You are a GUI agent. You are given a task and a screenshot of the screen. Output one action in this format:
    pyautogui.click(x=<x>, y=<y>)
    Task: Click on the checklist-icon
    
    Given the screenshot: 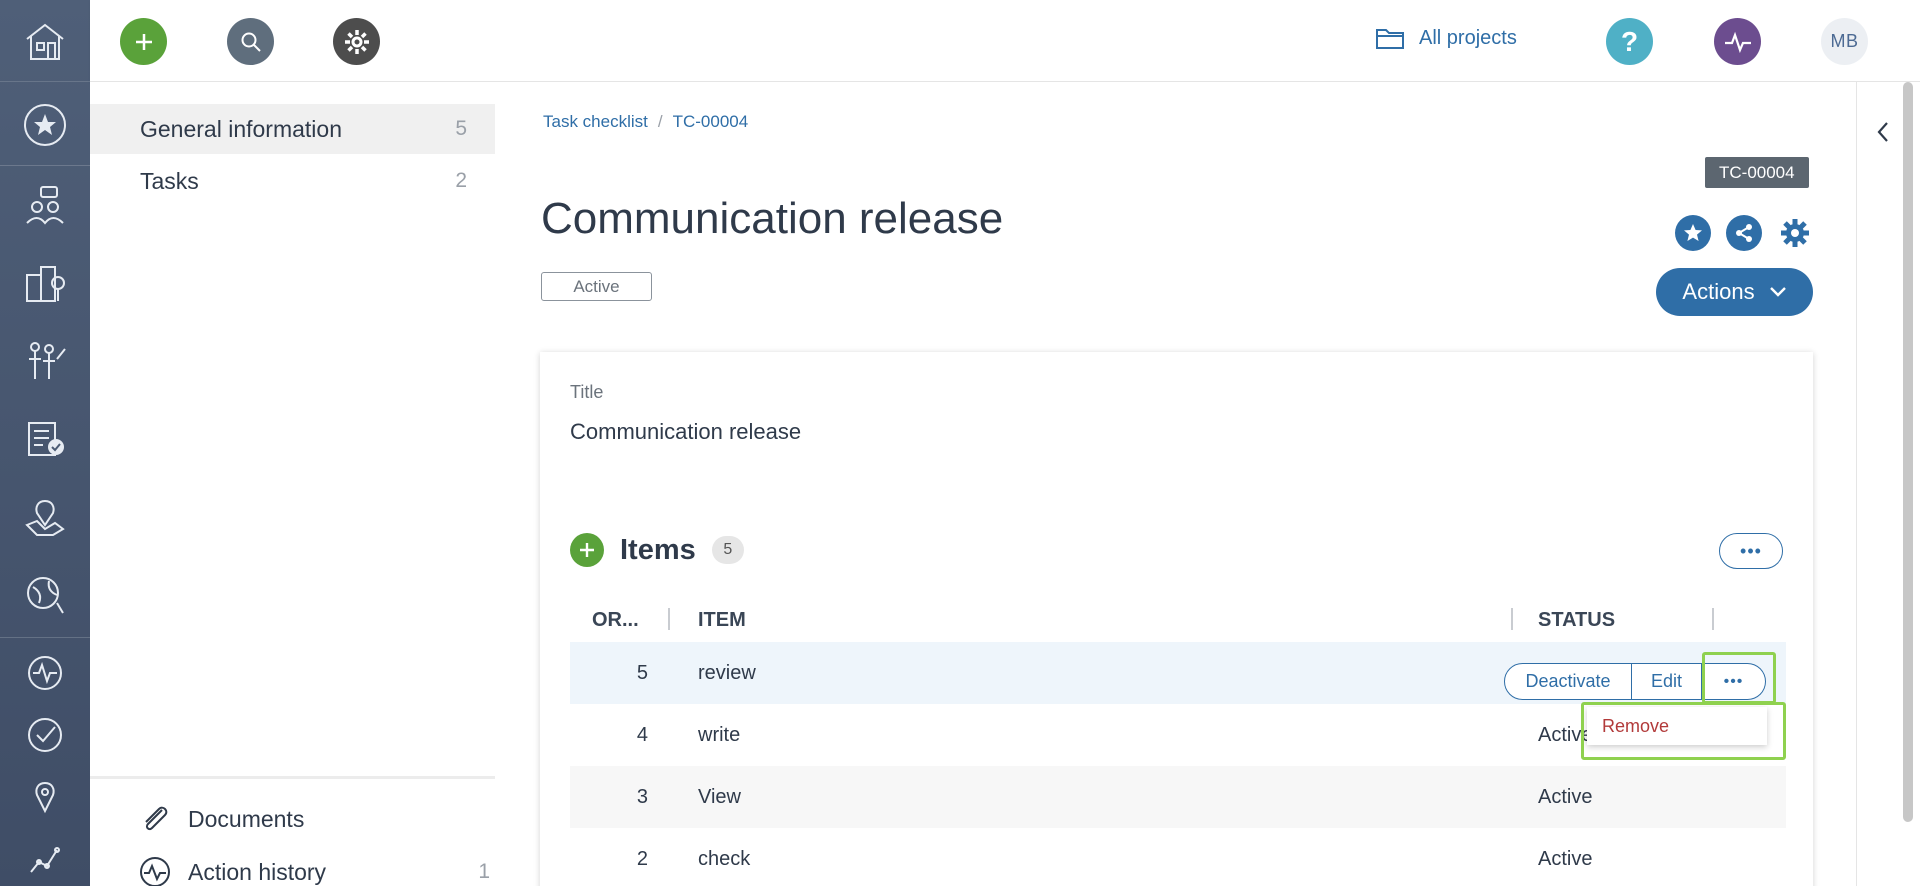 What is the action you would take?
    pyautogui.click(x=45, y=439)
    